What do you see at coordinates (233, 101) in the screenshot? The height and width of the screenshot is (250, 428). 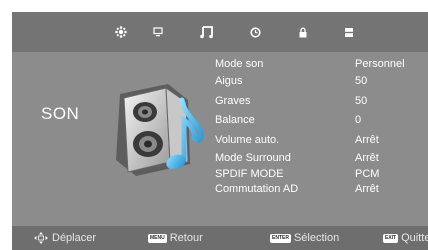 I see `menu-label: Graves` at bounding box center [233, 101].